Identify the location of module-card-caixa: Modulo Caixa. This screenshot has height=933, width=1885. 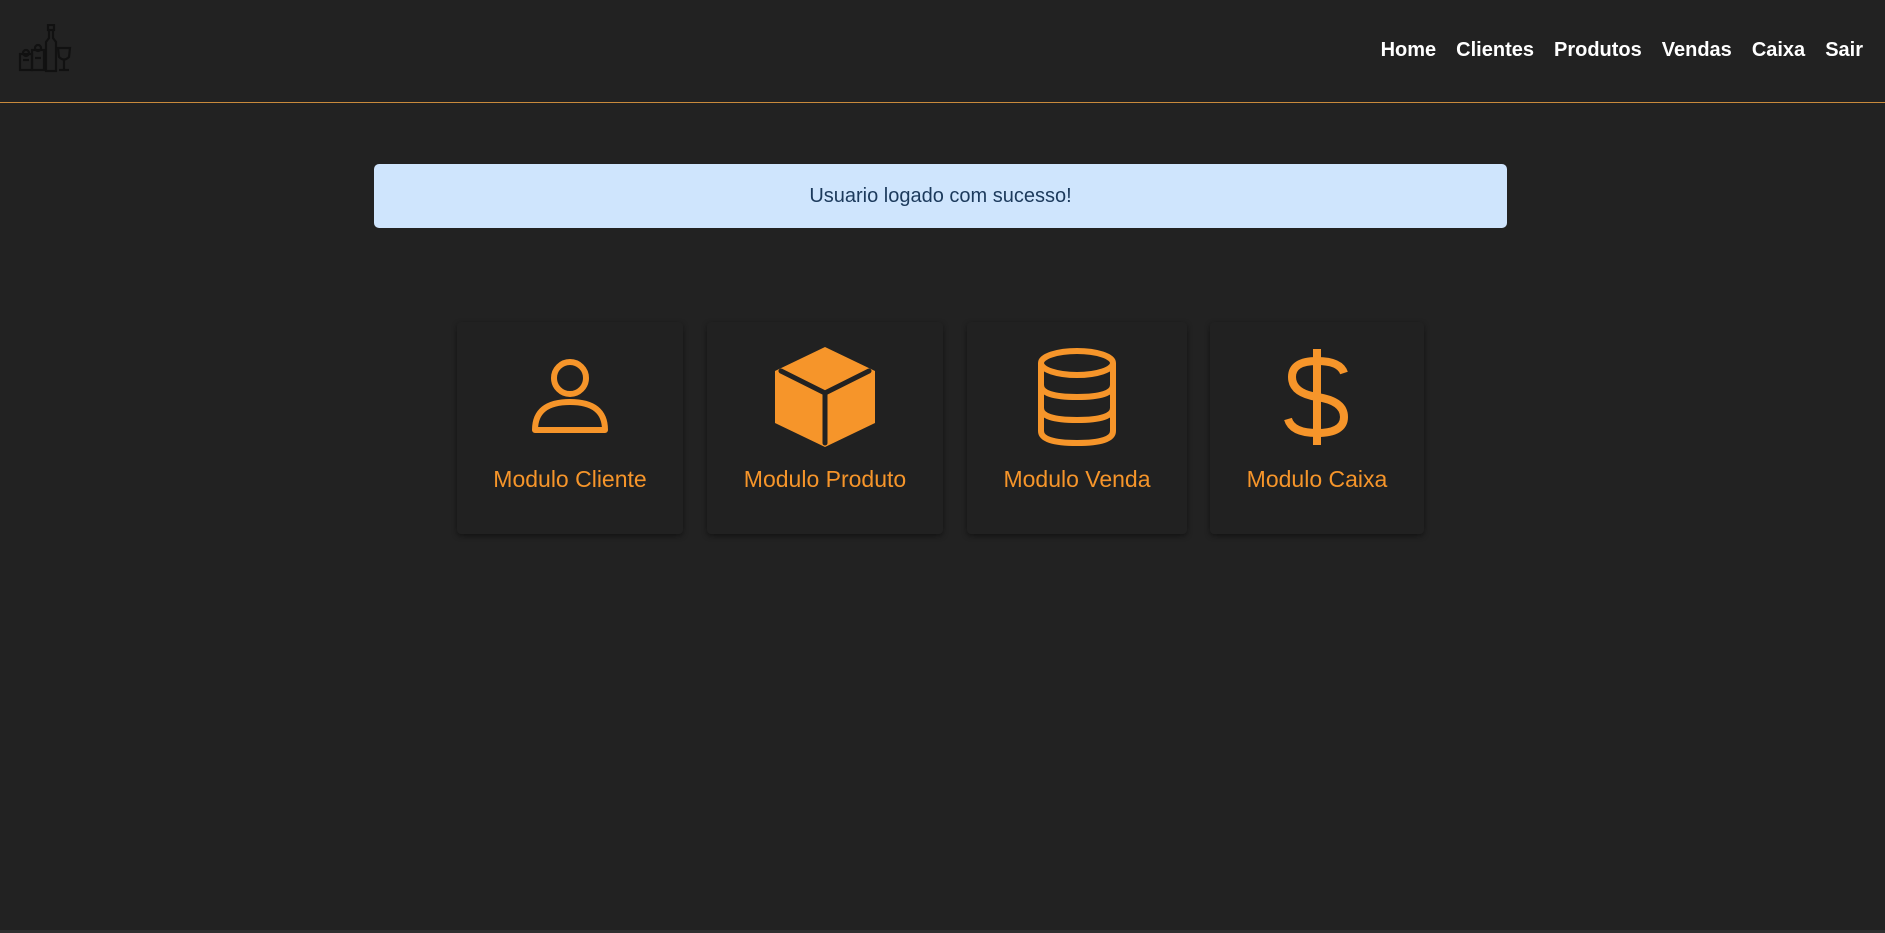
(1317, 428).